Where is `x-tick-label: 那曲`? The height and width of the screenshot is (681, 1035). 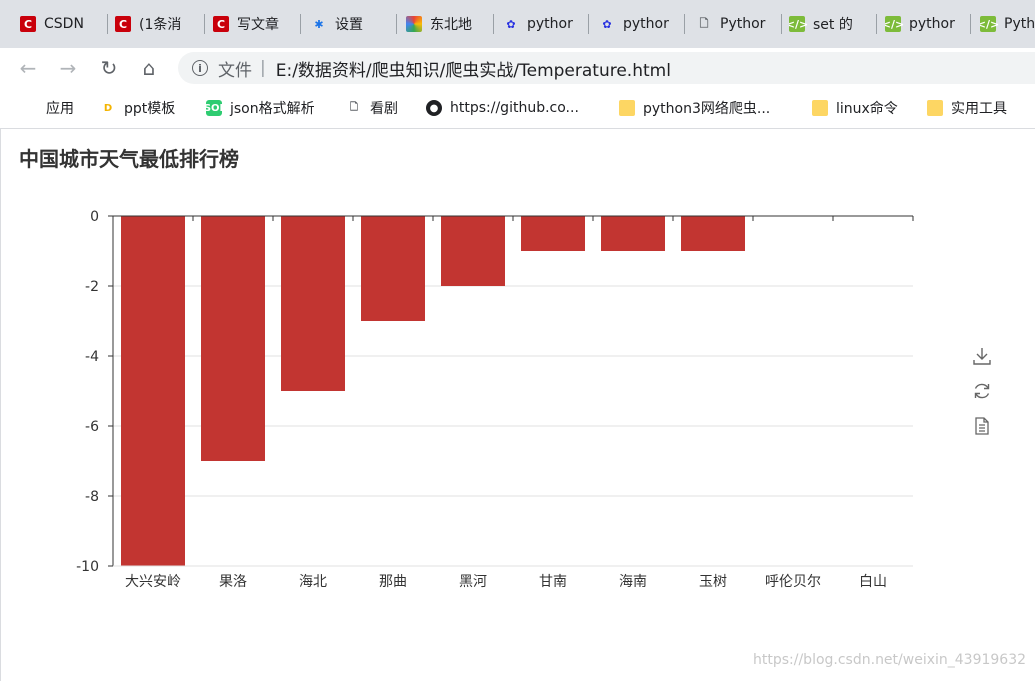
x-tick-label: 那曲 is located at coordinates (393, 582).